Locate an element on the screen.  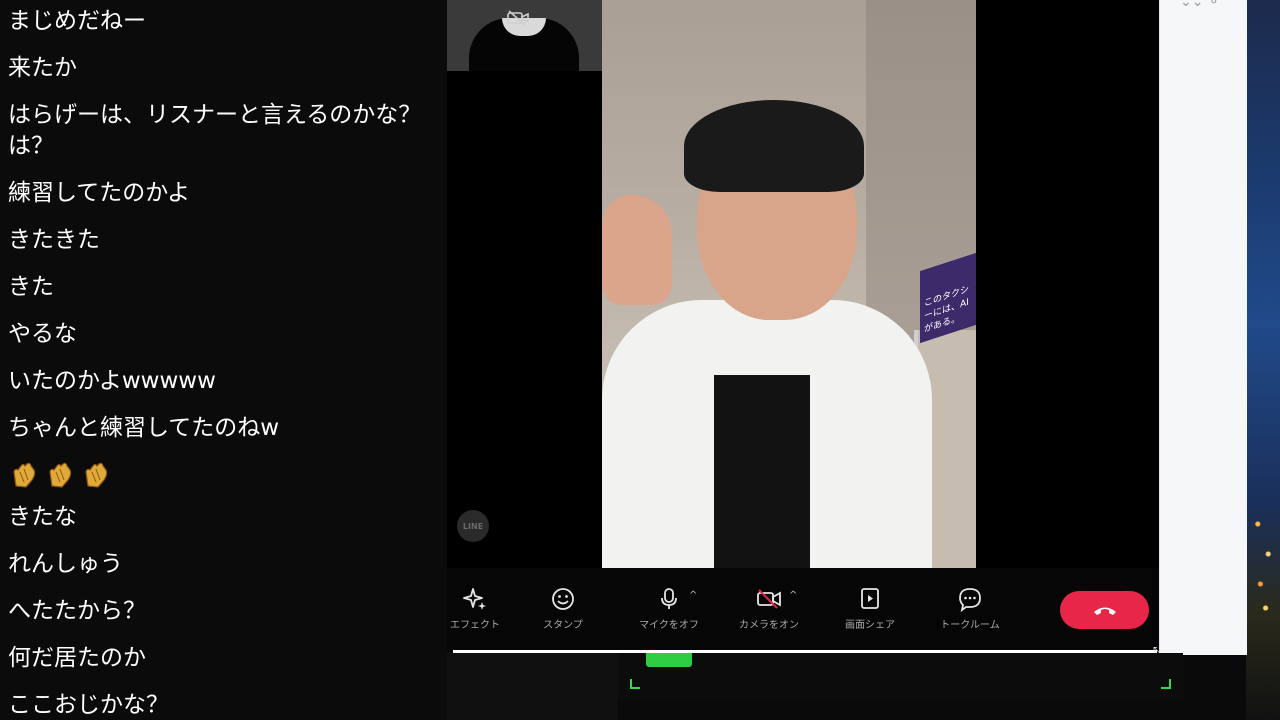
line-logo-icon: LINE is located at coordinates (473, 526).